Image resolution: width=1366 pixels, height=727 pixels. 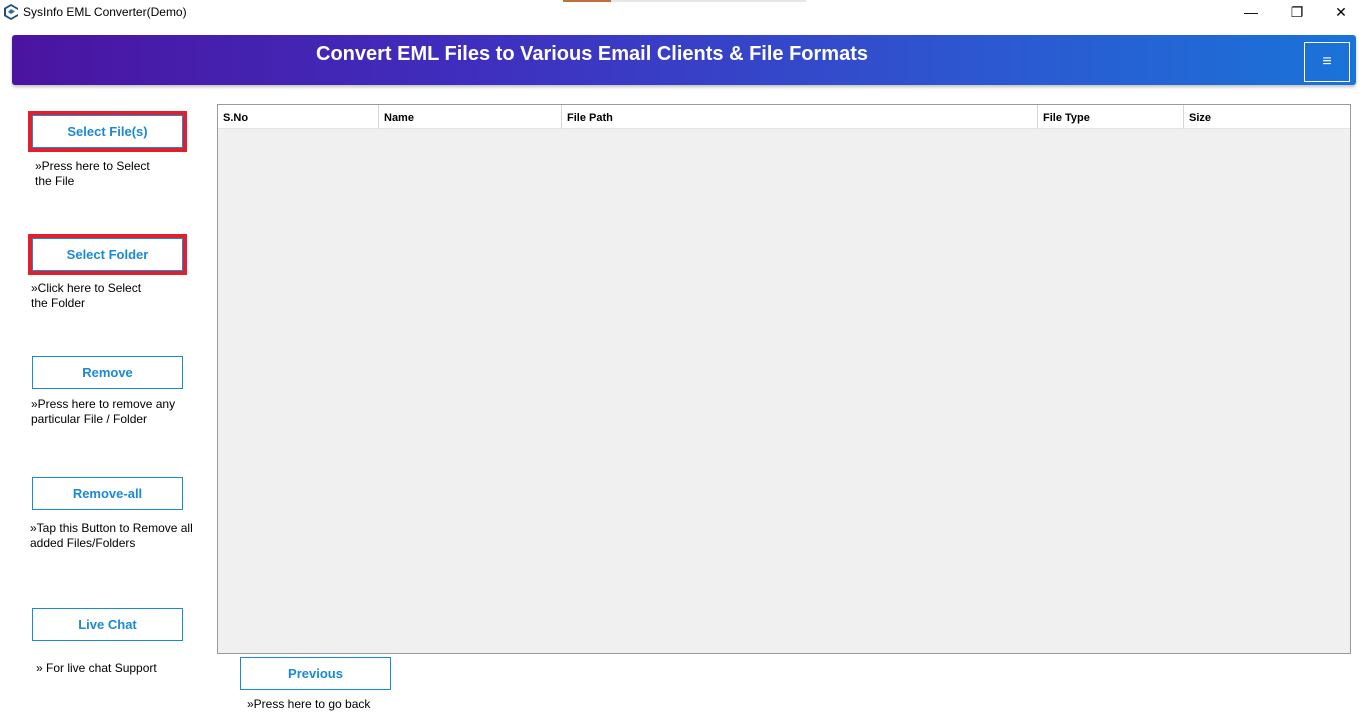 I want to click on menu-button: ≡, so click(x=1327, y=62).